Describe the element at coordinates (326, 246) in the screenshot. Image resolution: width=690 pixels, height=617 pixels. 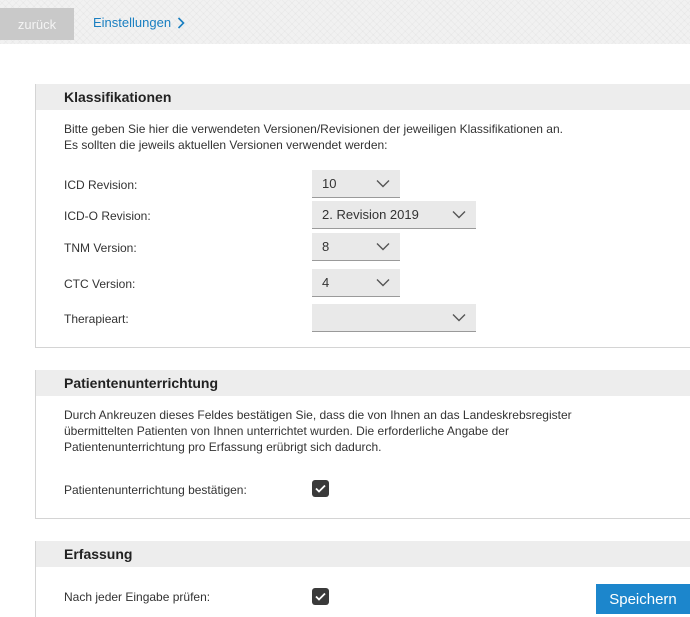
I see `tnm-version-value: 8` at that location.